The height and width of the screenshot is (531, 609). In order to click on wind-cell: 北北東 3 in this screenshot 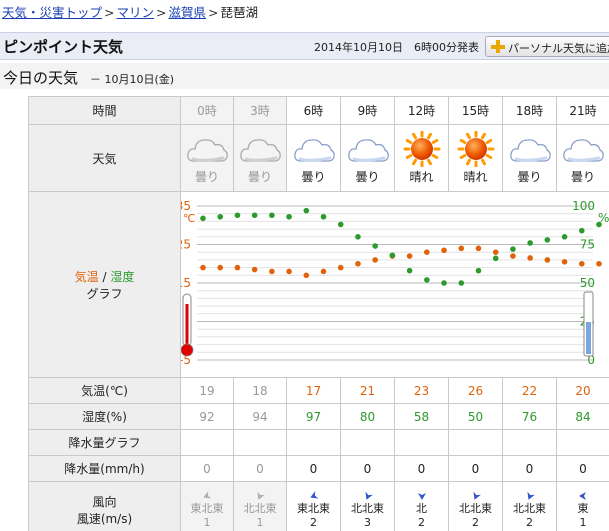, I will do `click(367, 506)`.